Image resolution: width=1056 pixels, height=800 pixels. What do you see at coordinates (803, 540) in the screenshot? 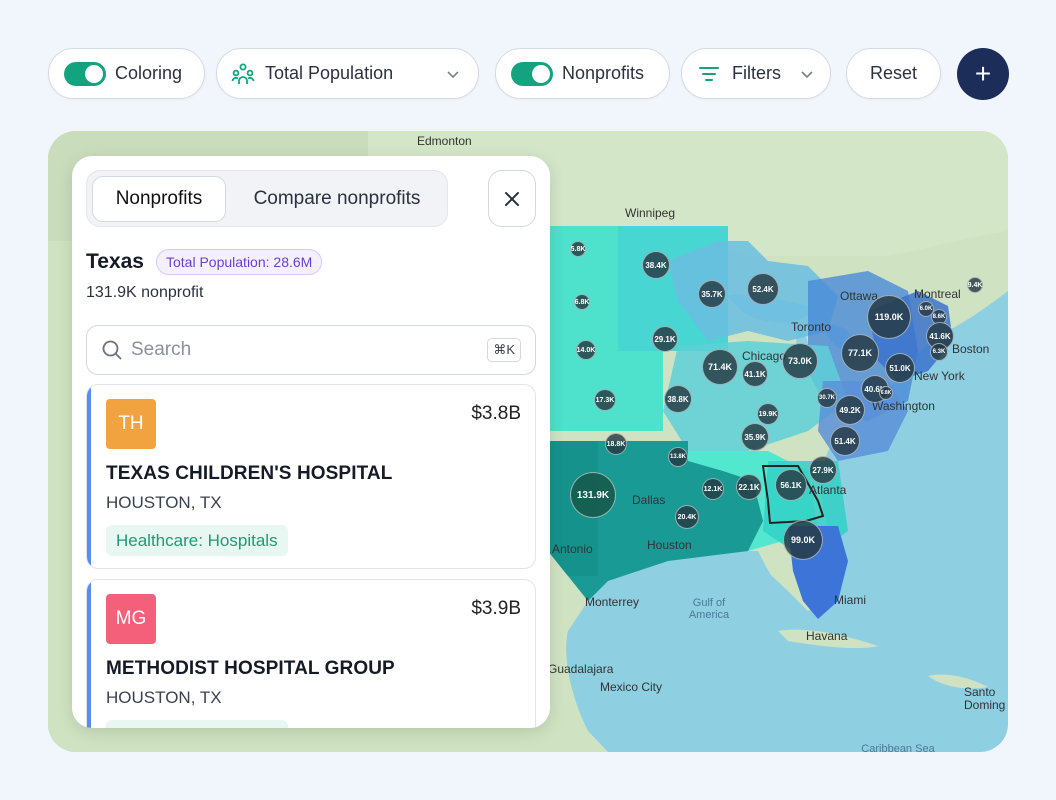
I see `cluster-bubble: 99.0K` at bounding box center [803, 540].